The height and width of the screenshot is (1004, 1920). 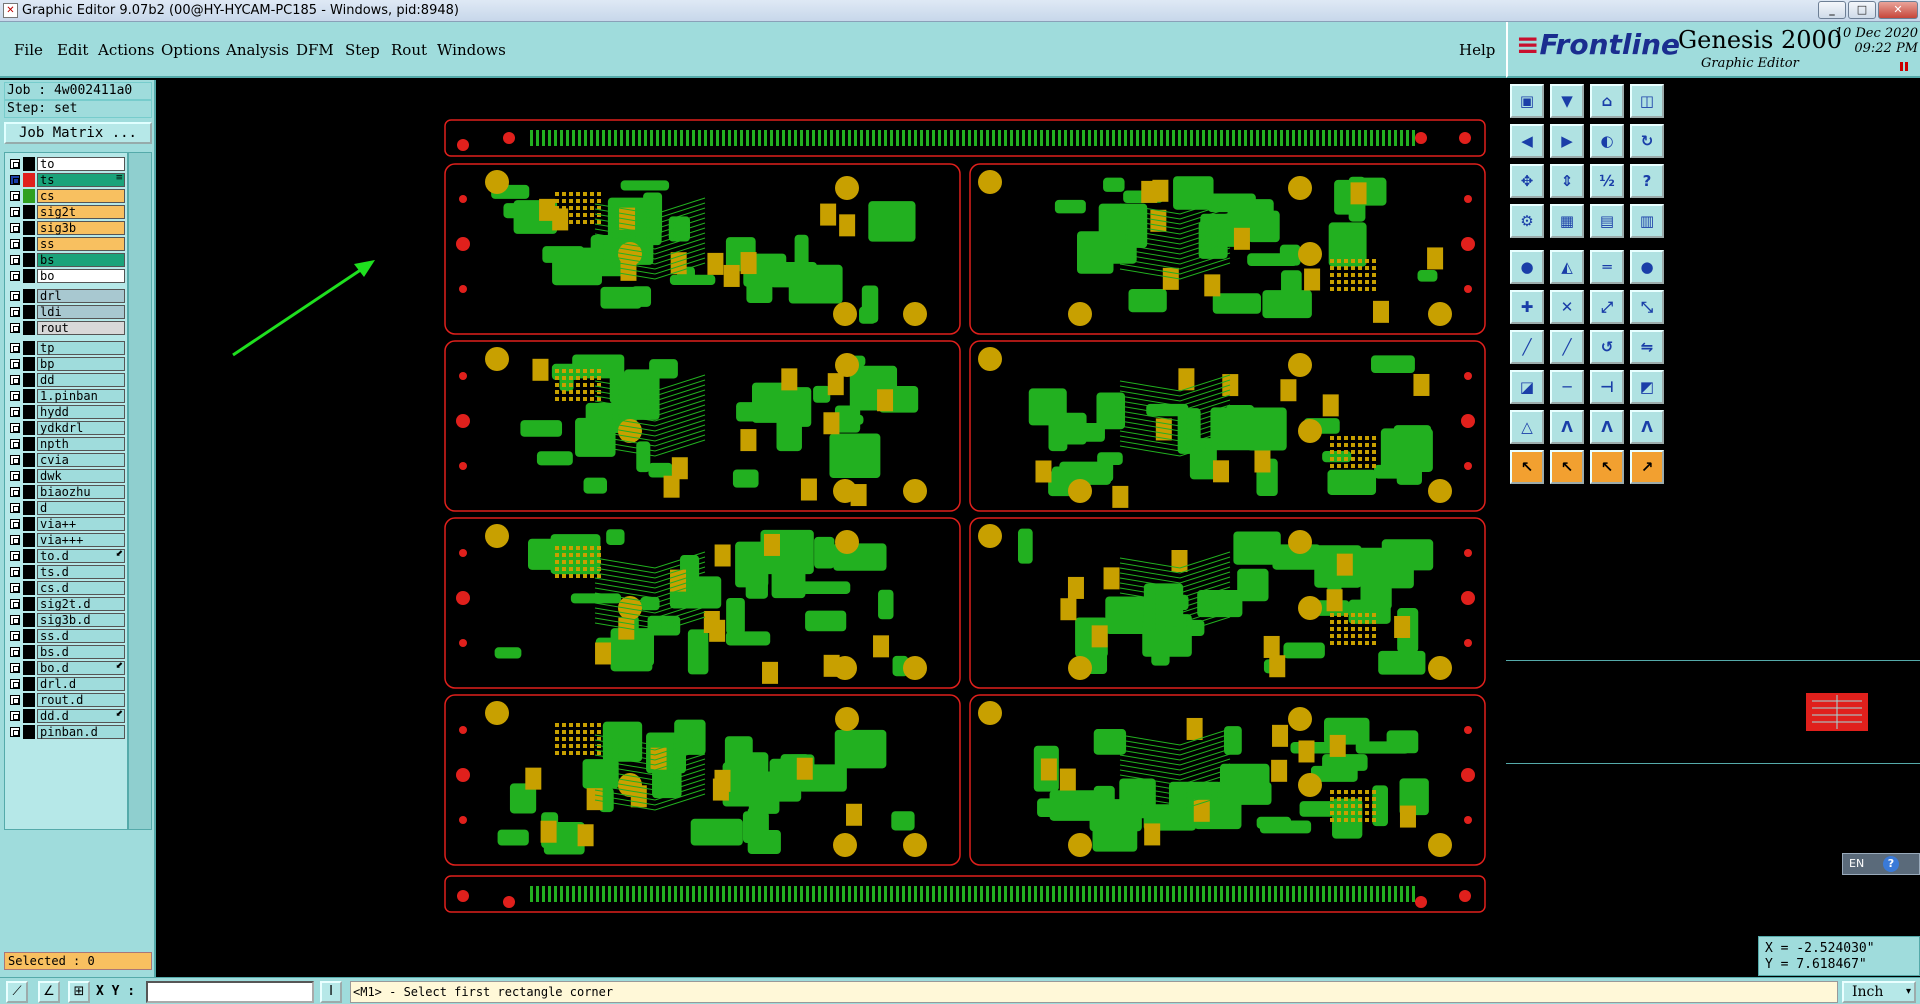 I want to click on add-pad-icon: ●, so click(x=1527, y=267).